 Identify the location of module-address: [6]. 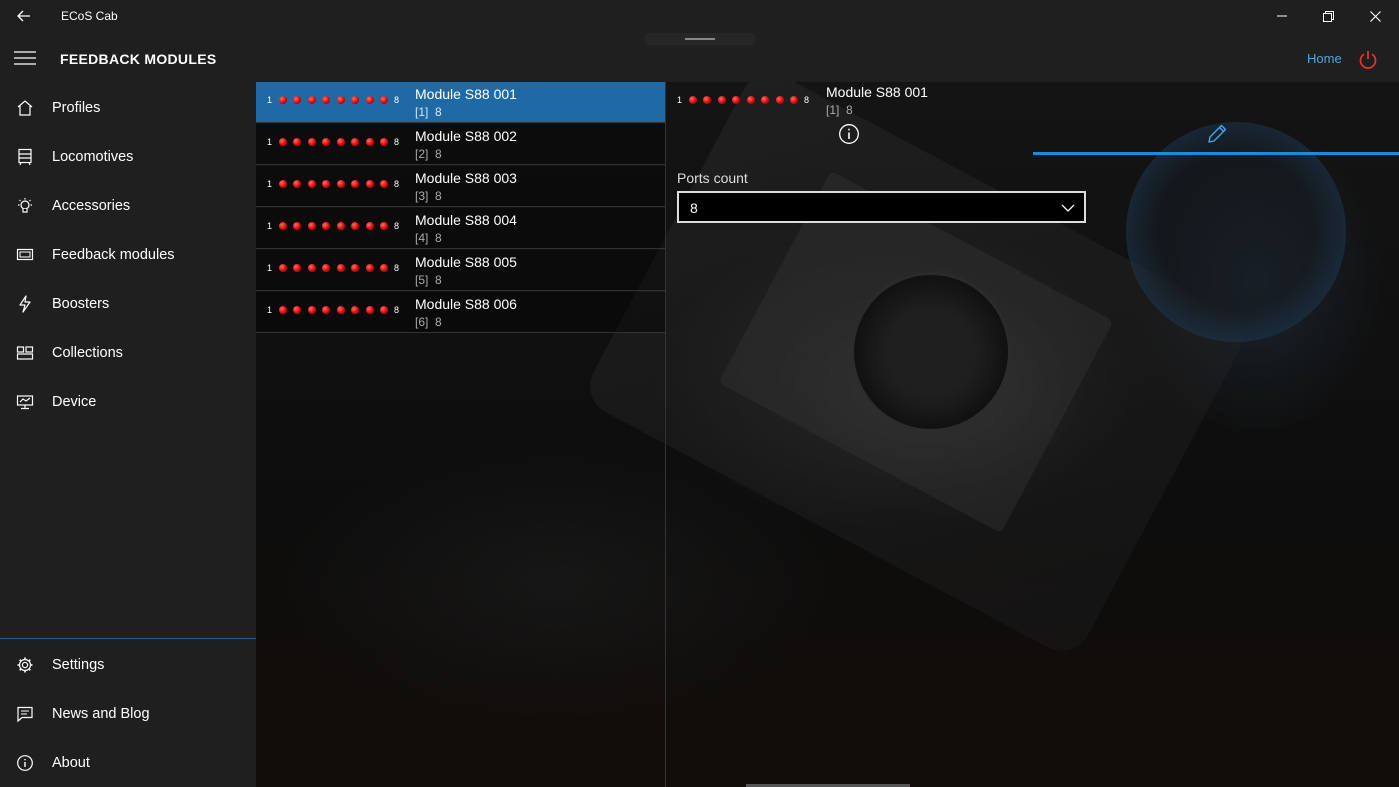
(422, 322).